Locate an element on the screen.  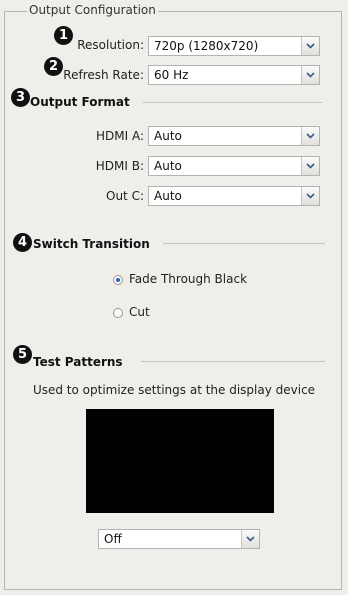
resolution-dropdown-button is located at coordinates (310, 46).